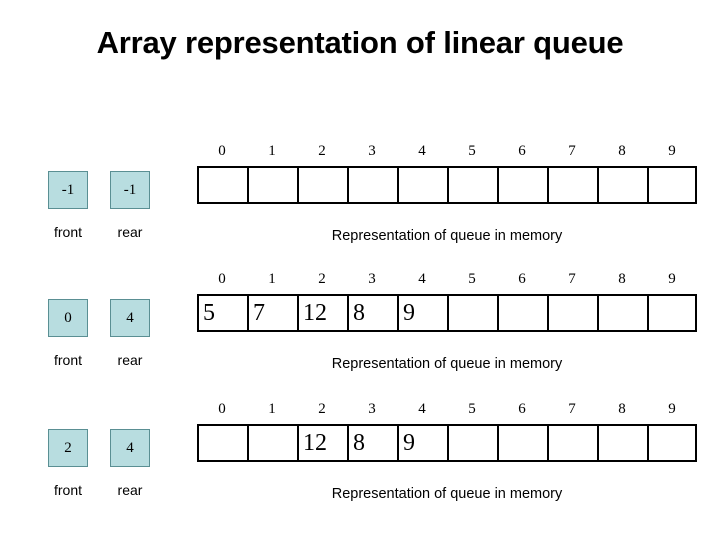 The height and width of the screenshot is (540, 720). I want to click on rear-pointer-group-3: 4 rear, so click(130, 463).